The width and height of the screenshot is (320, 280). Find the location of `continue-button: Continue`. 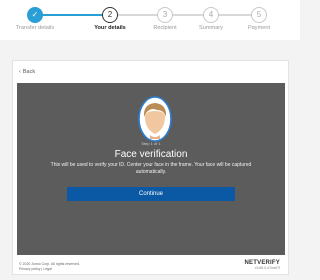

continue-button: Continue is located at coordinates (151, 194).